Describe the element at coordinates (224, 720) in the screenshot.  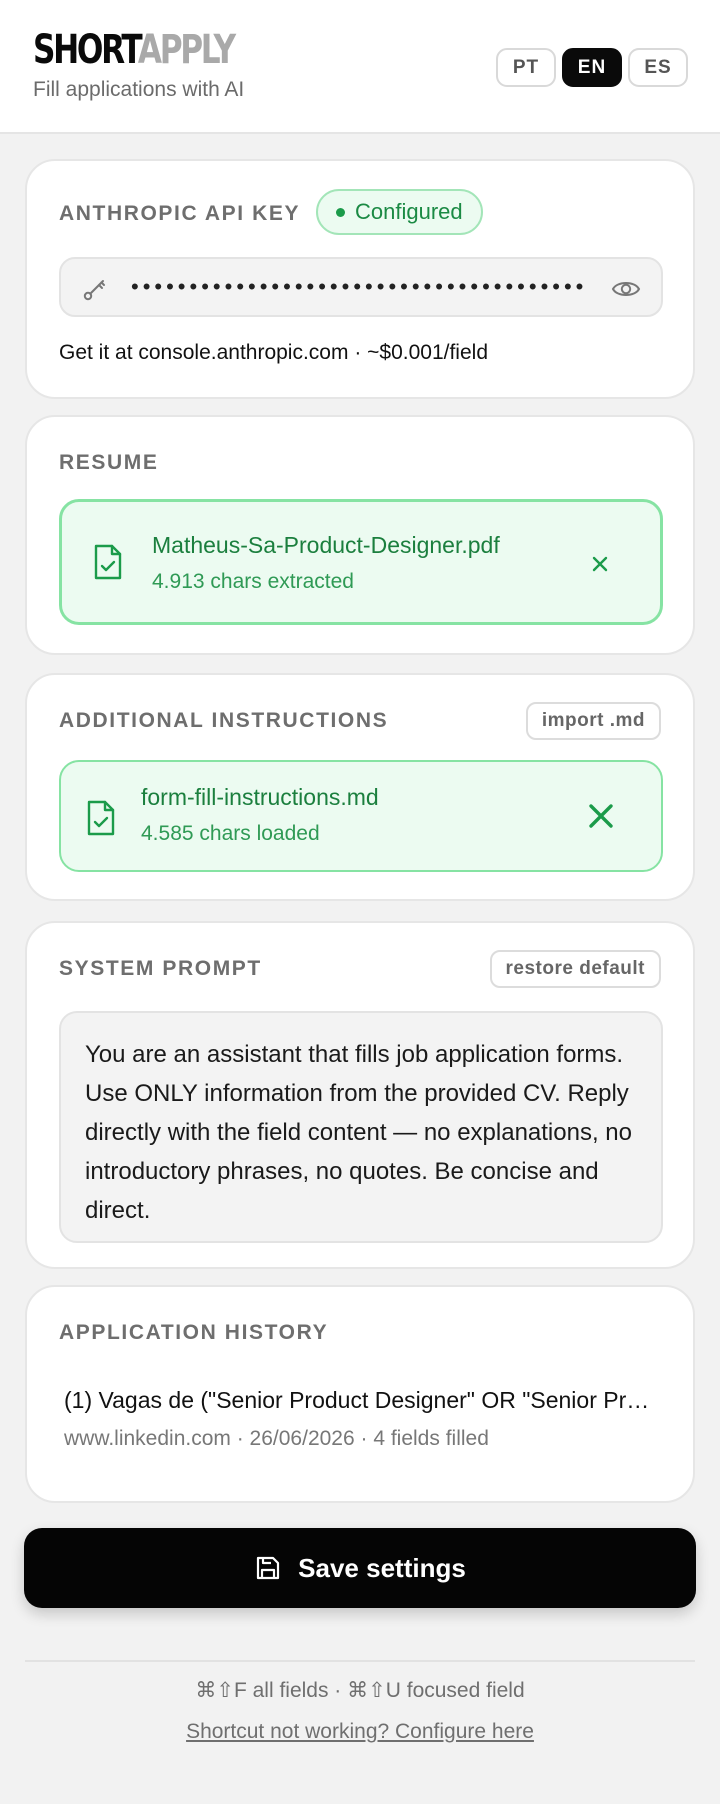
I see `instructions-label: ADDITIONAL INSTRUCTIONS` at that location.